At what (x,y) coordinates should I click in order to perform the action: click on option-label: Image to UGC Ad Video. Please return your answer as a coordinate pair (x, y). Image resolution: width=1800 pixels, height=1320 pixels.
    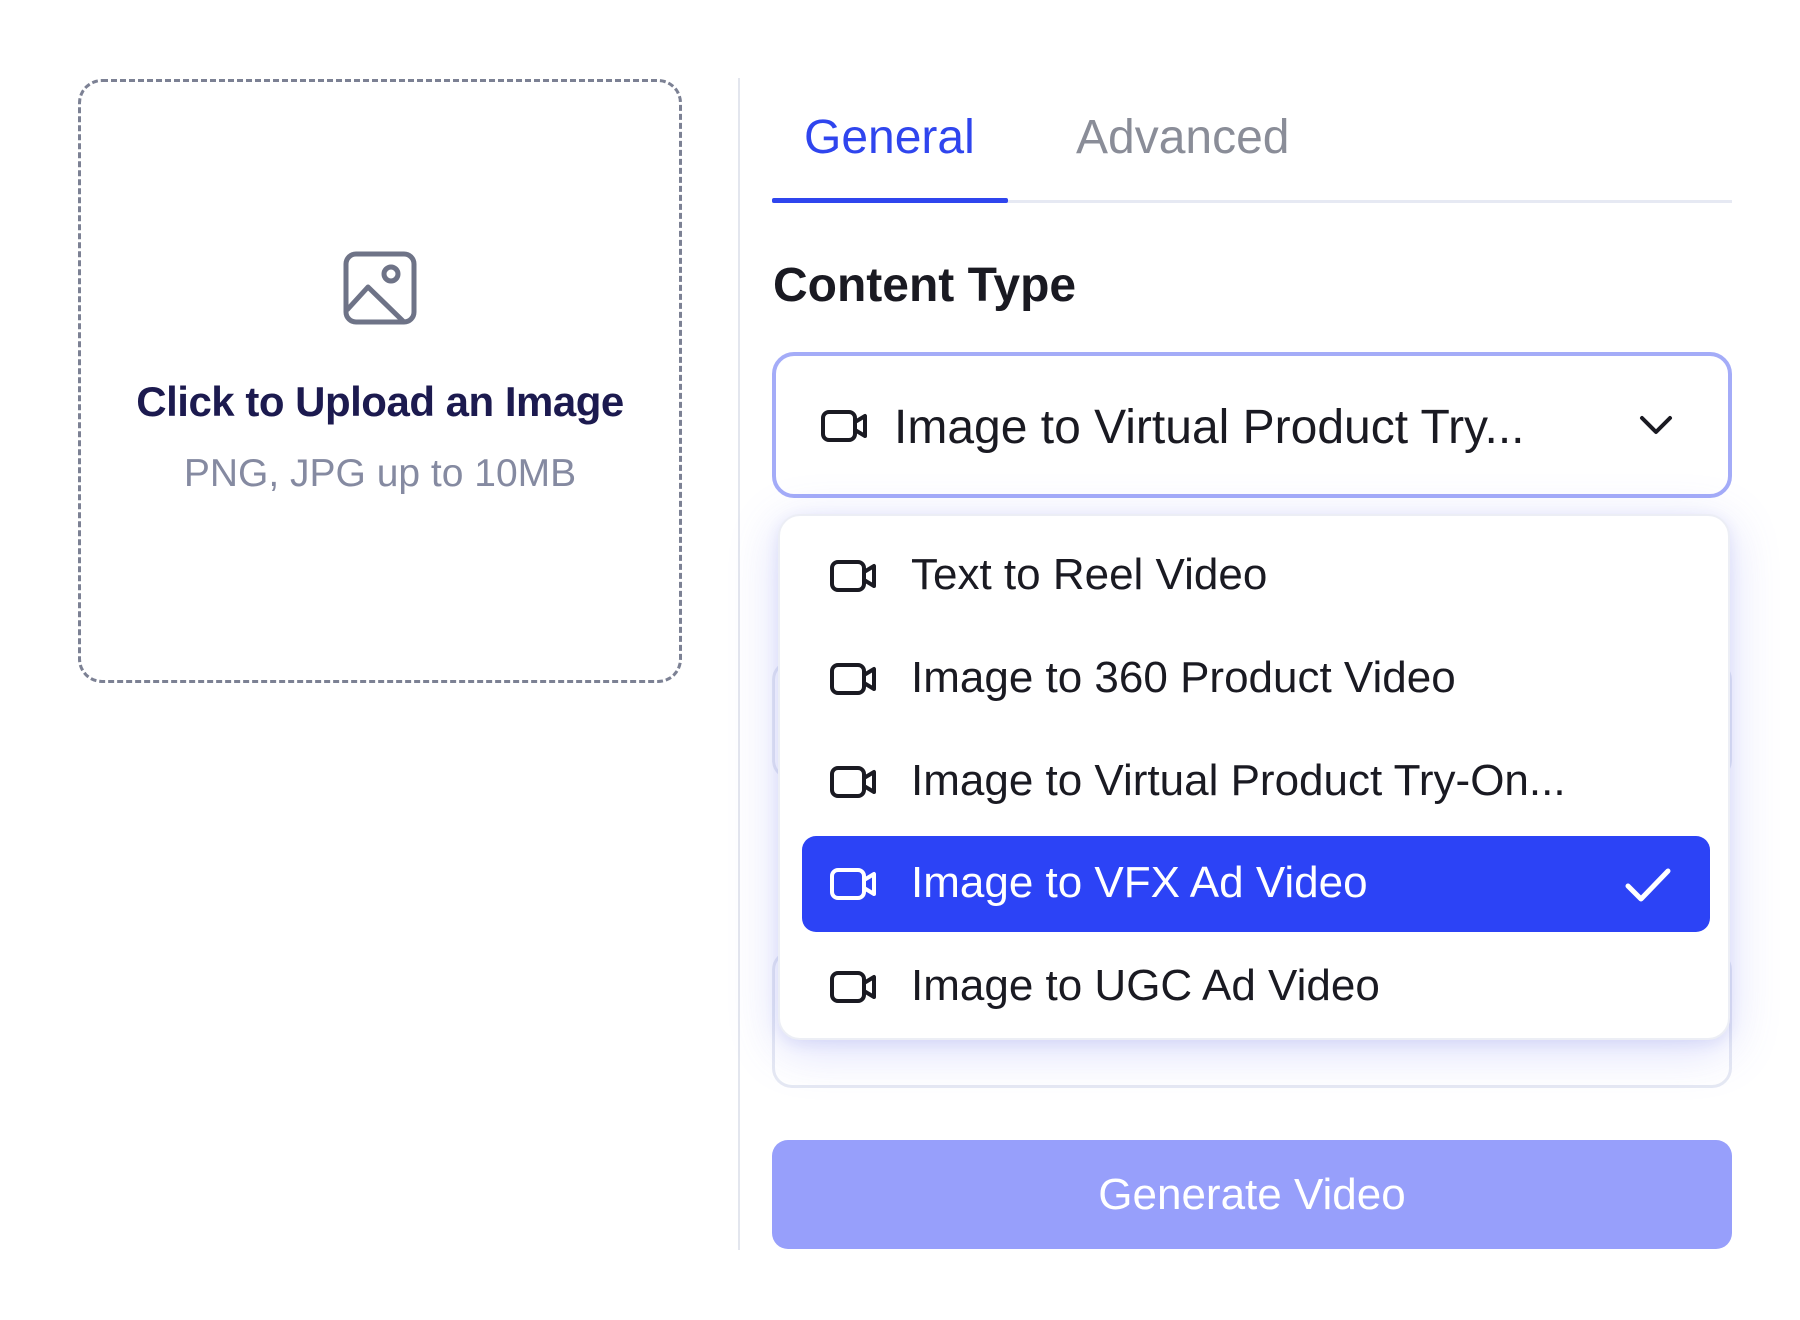
    Looking at the image, I should click on (1145, 985).